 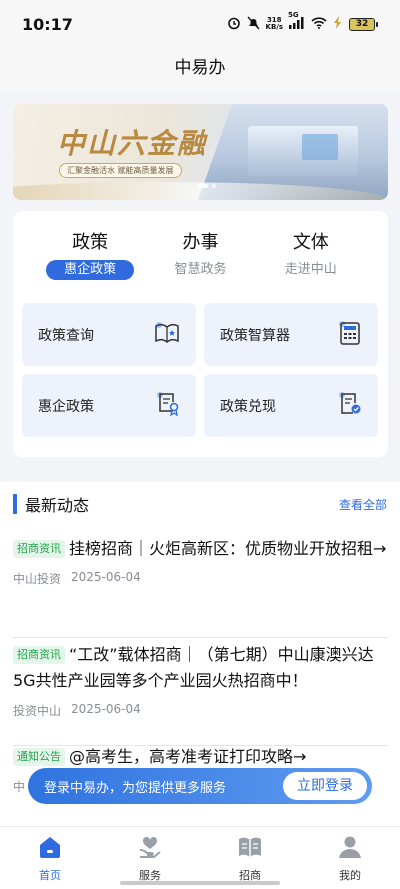 What do you see at coordinates (132, 143) in the screenshot?
I see `banner-title: 中山六金融` at bounding box center [132, 143].